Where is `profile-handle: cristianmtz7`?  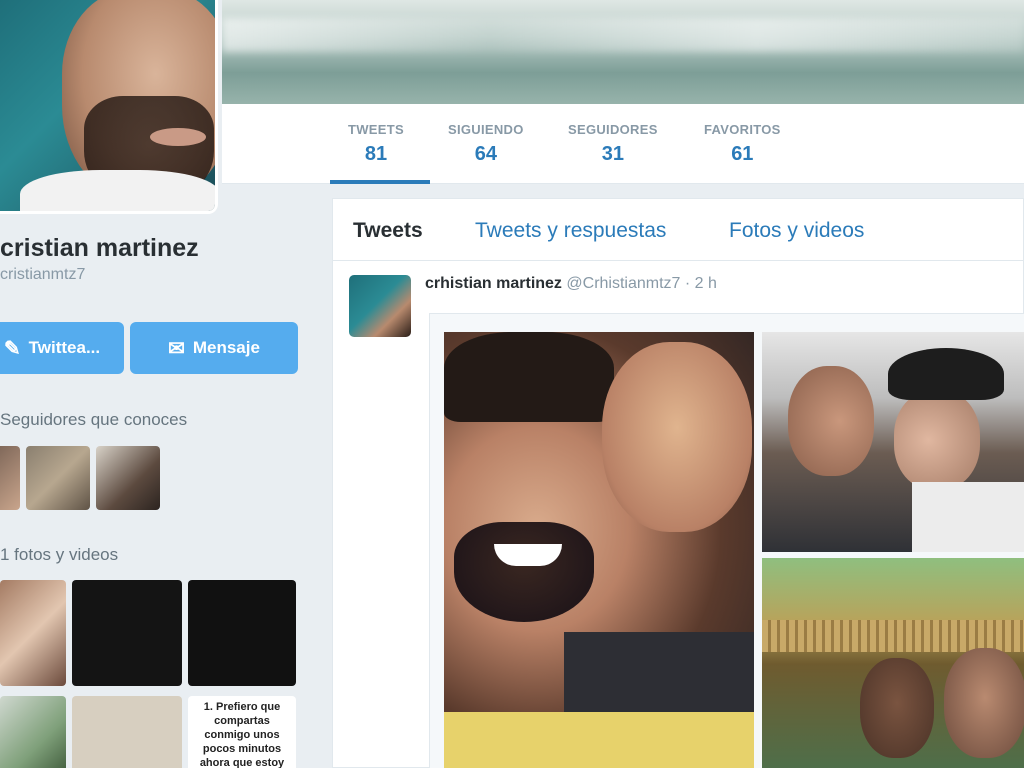 profile-handle: cristianmtz7 is located at coordinates (43, 274).